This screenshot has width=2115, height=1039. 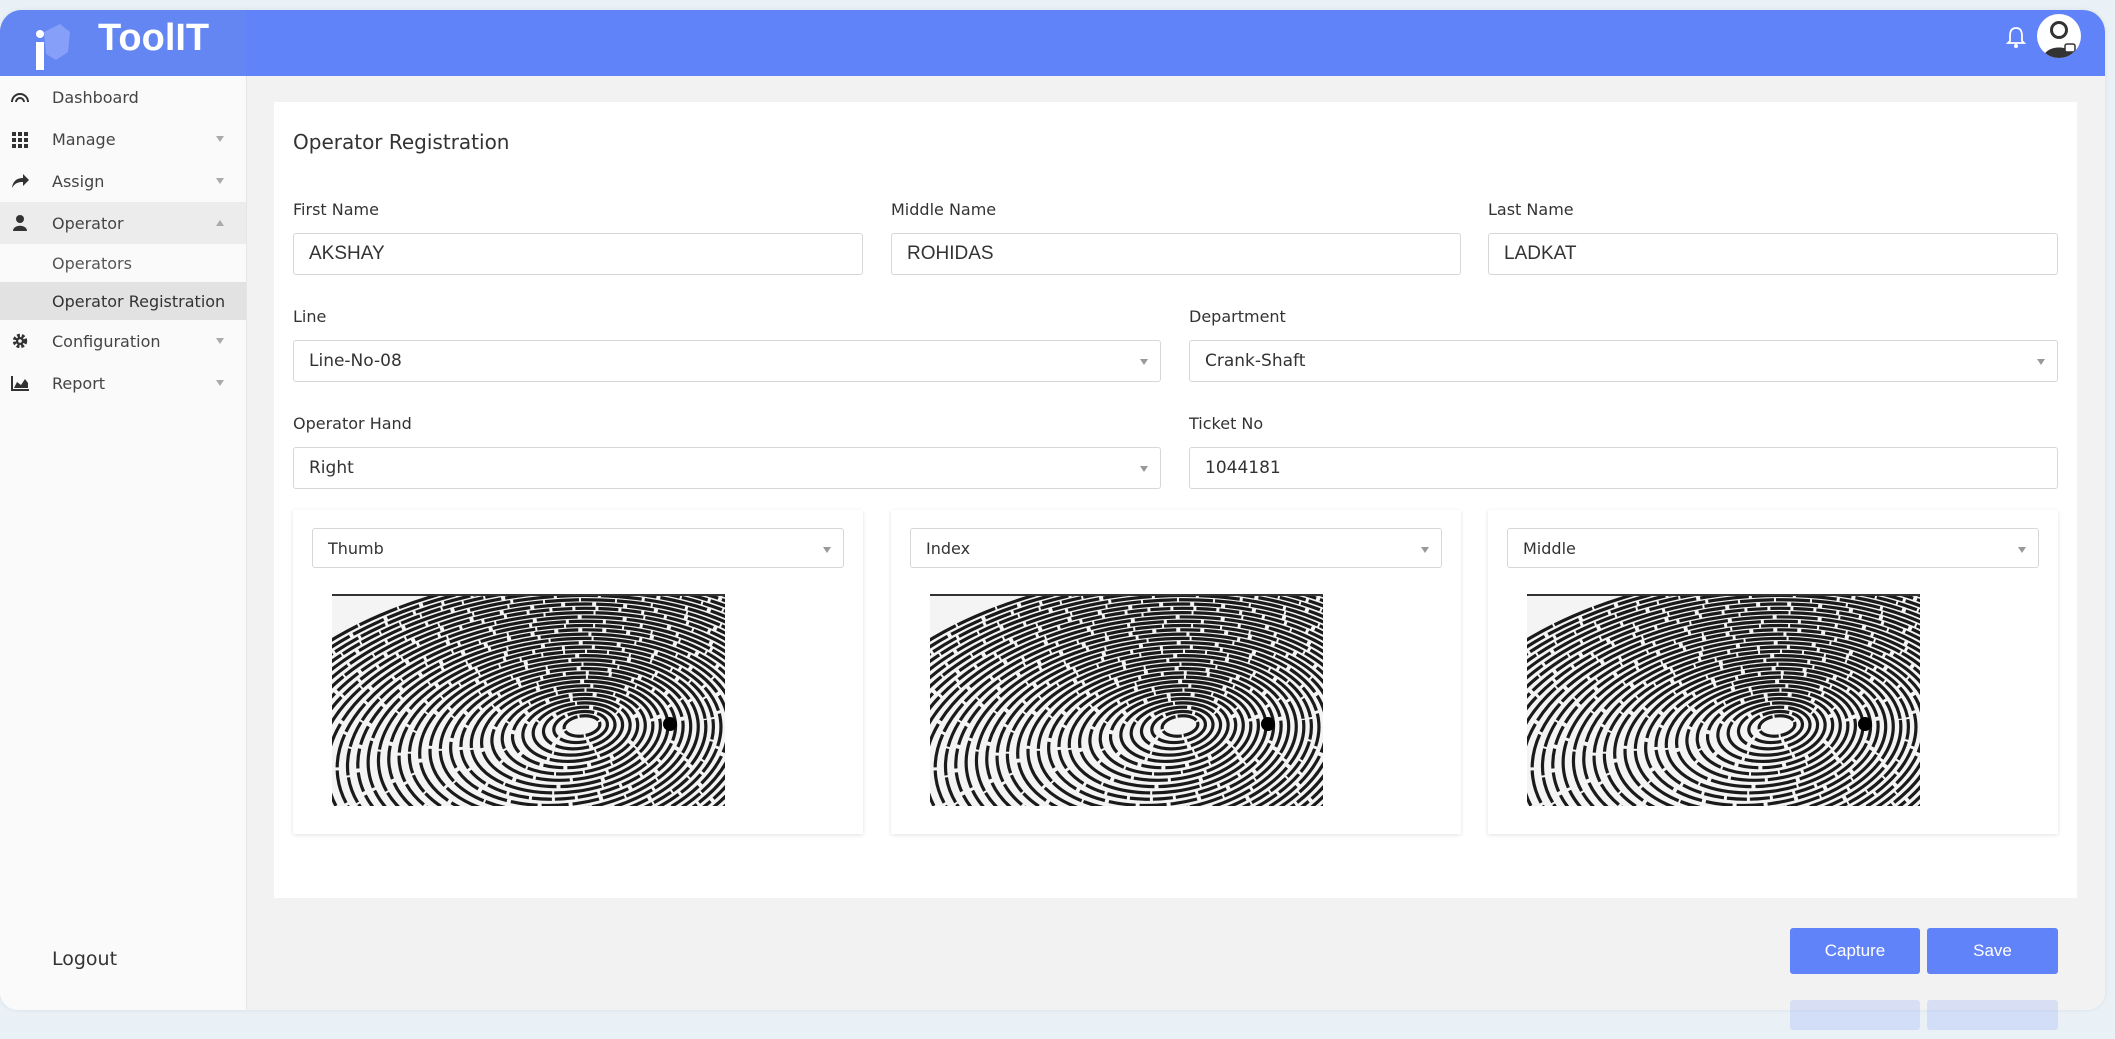 I want to click on brand: ToolIT, so click(x=123, y=43).